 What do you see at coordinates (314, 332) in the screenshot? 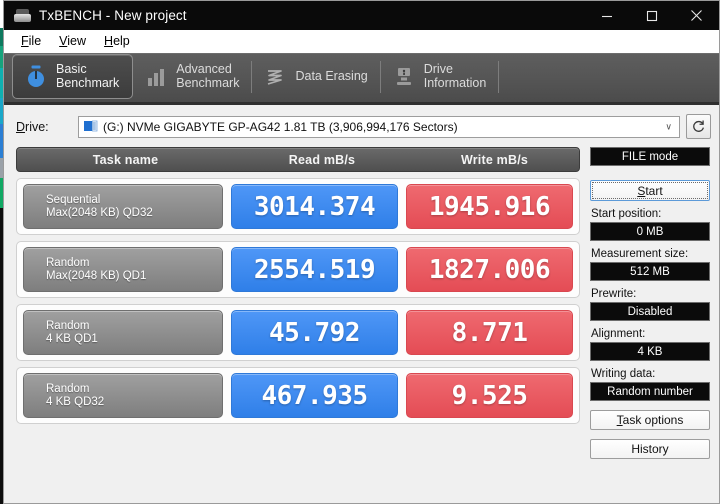
I see `read-speed-value: 45.792` at bounding box center [314, 332].